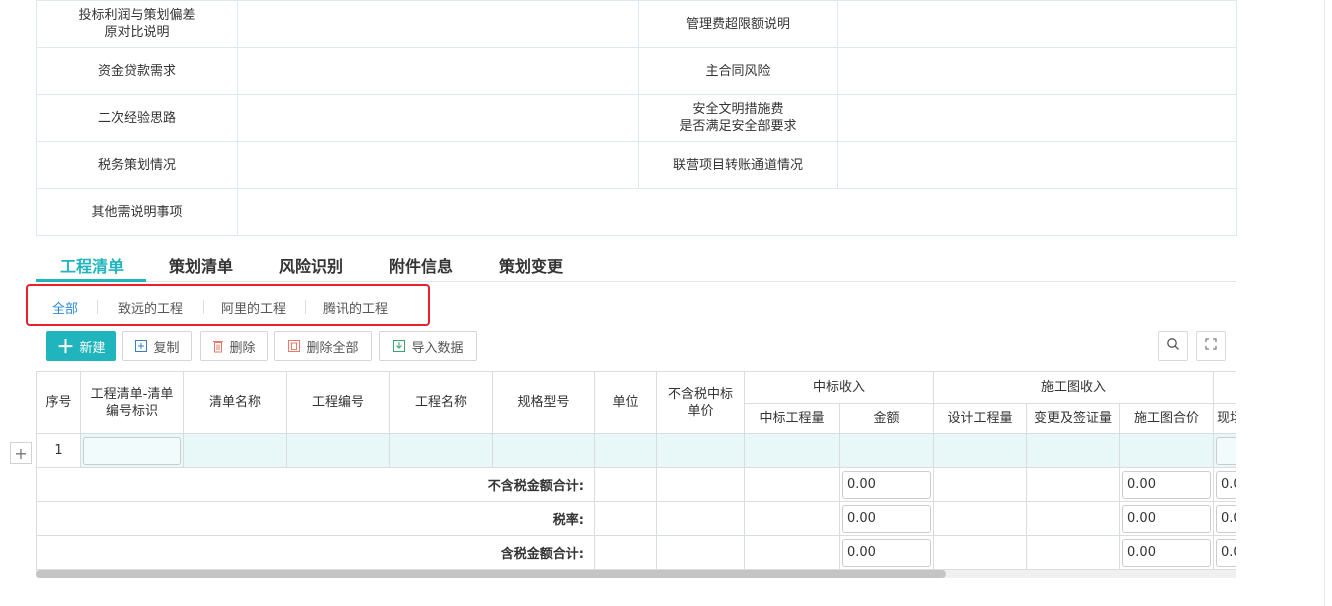 This screenshot has width=1332, height=606. I want to click on import-label: 导入数据, so click(437, 348).